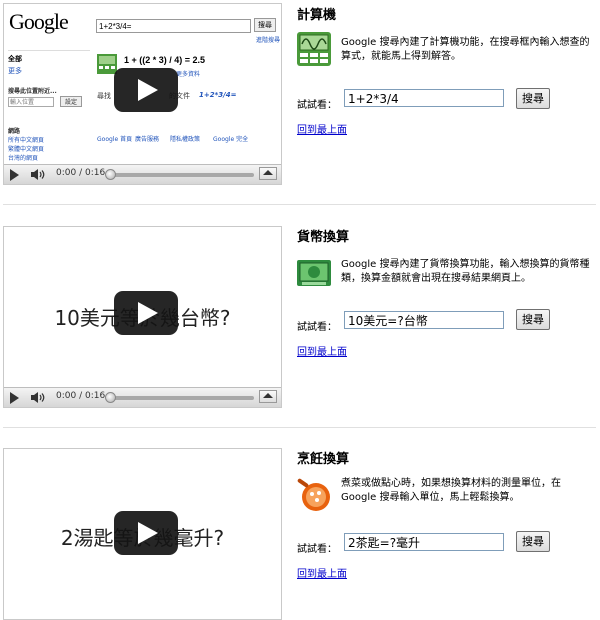 This screenshot has width=600, height=620. Describe the element at coordinates (424, 542) in the screenshot. I see `cooking-try-input: 2茶匙=?毫升` at that location.